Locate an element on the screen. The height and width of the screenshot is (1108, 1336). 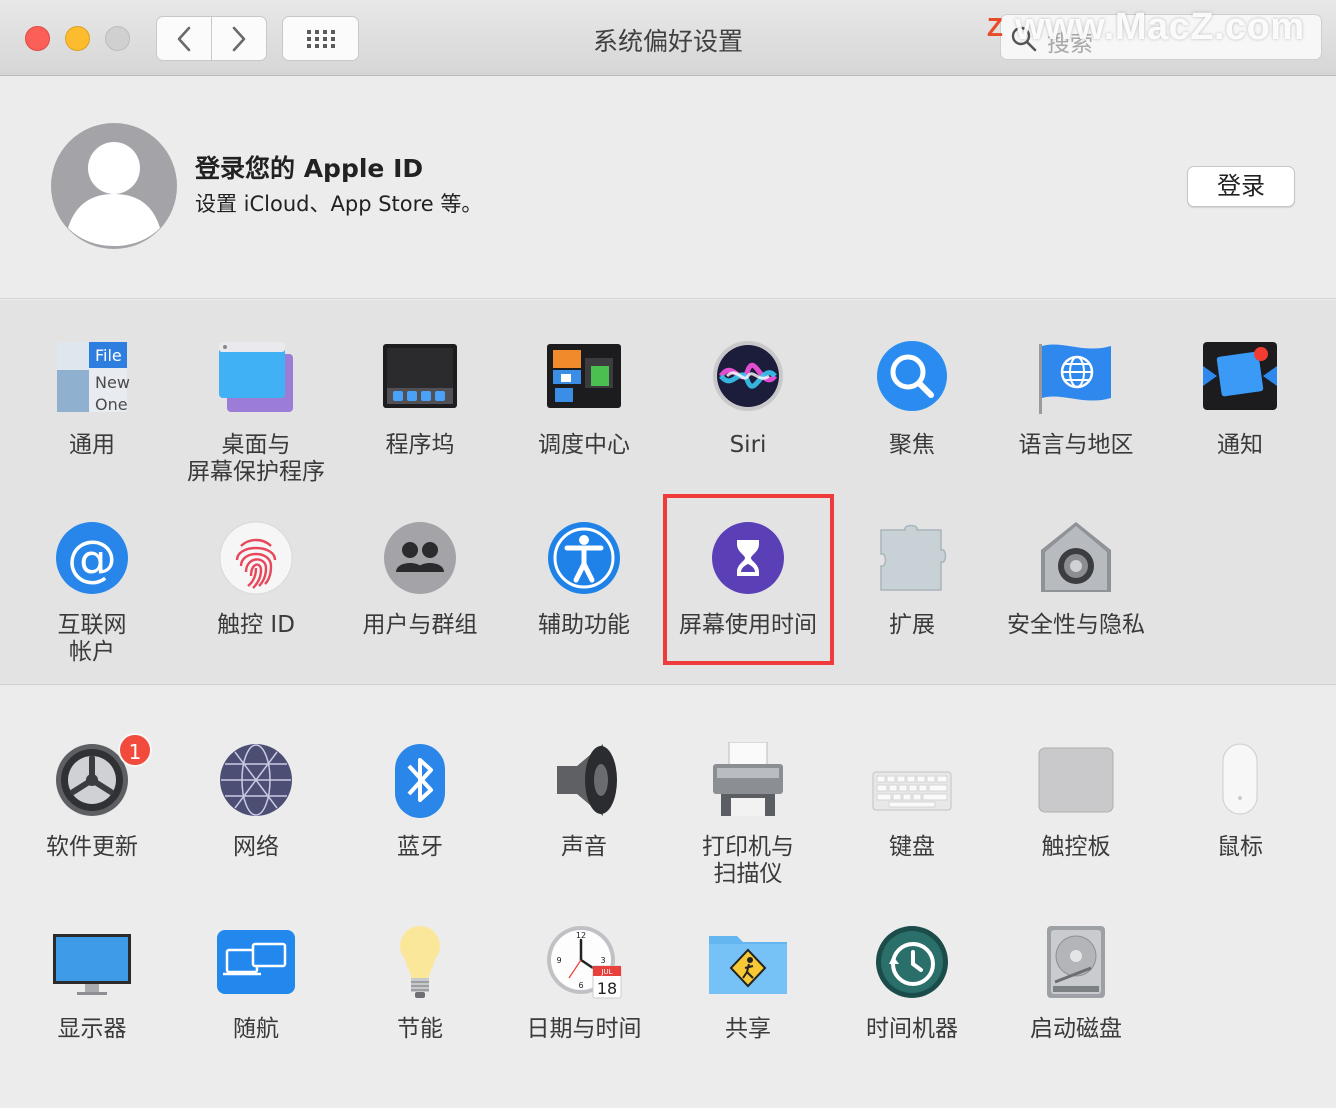
pref-users-groups: 用户与群组 is located at coordinates (420, 579).